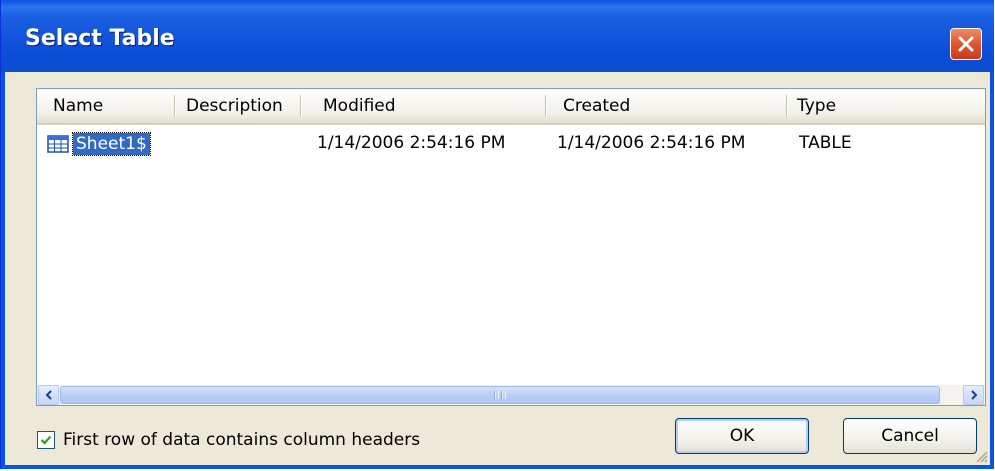  What do you see at coordinates (864, 106) in the screenshot?
I see `column-header-type: Type` at bounding box center [864, 106].